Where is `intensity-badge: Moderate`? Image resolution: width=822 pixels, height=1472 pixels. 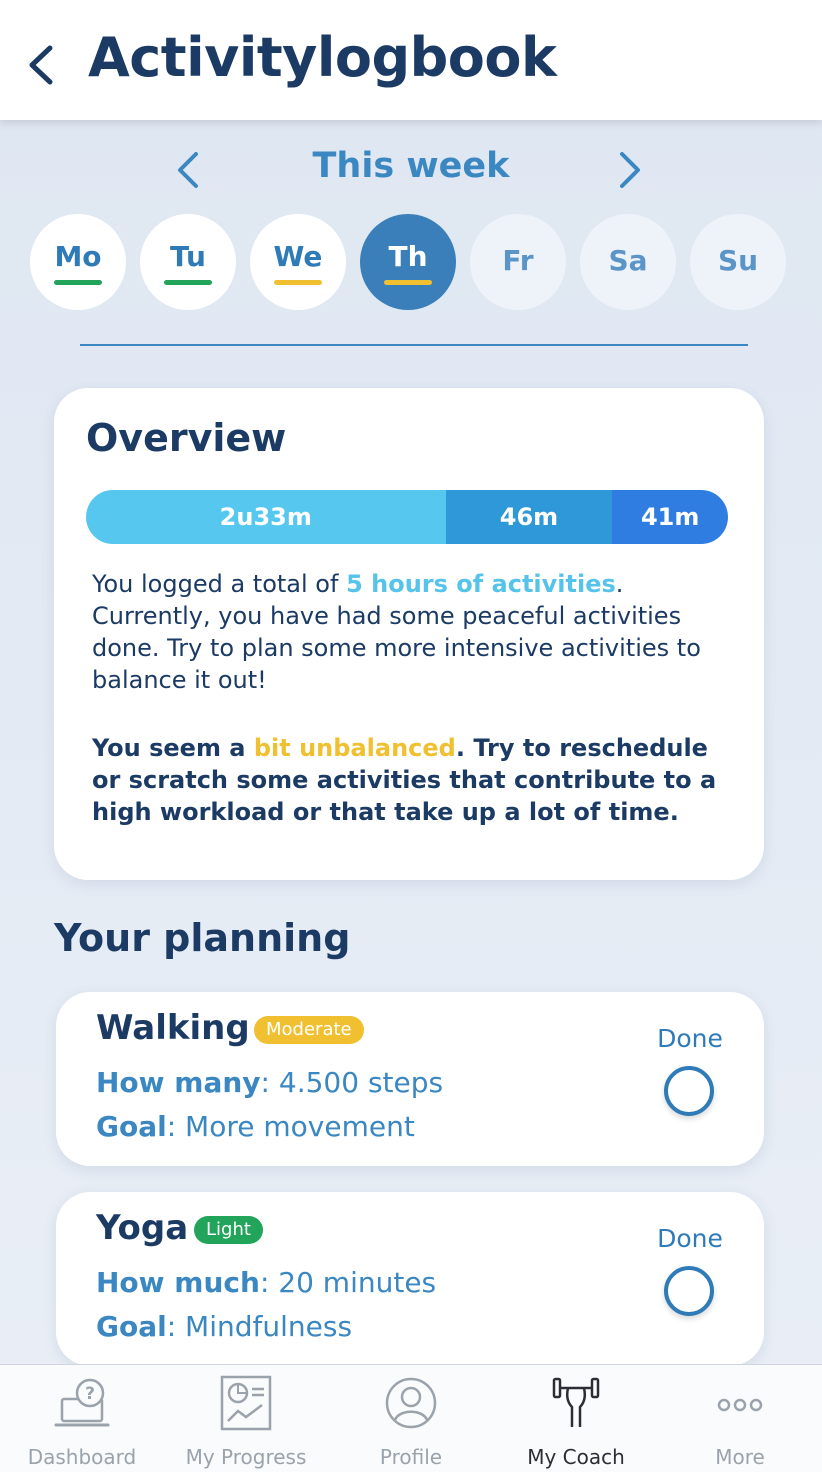 intensity-badge: Moderate is located at coordinates (309, 1030).